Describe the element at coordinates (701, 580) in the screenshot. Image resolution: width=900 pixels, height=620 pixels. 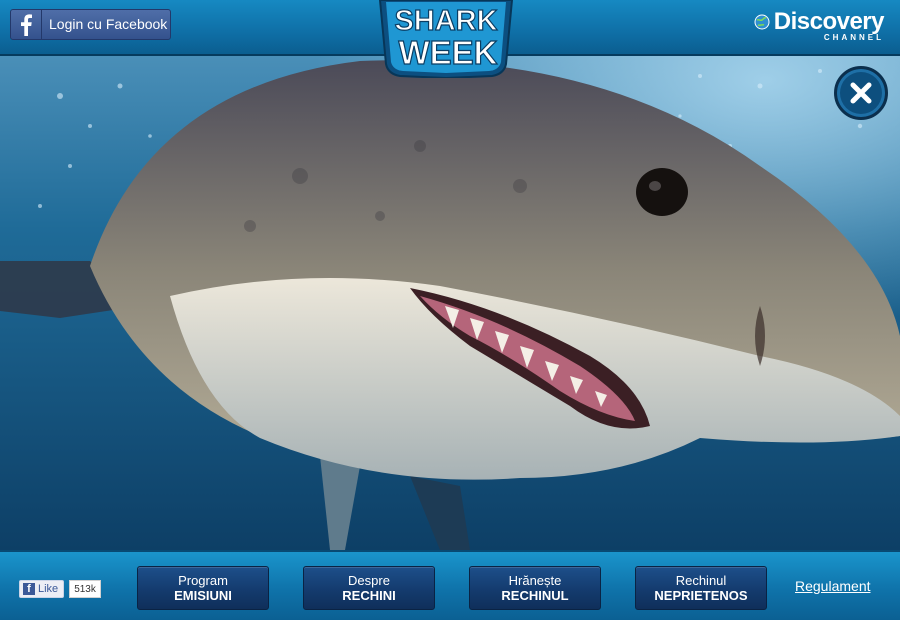
I see `nav-button-line1: Rechinul` at that location.